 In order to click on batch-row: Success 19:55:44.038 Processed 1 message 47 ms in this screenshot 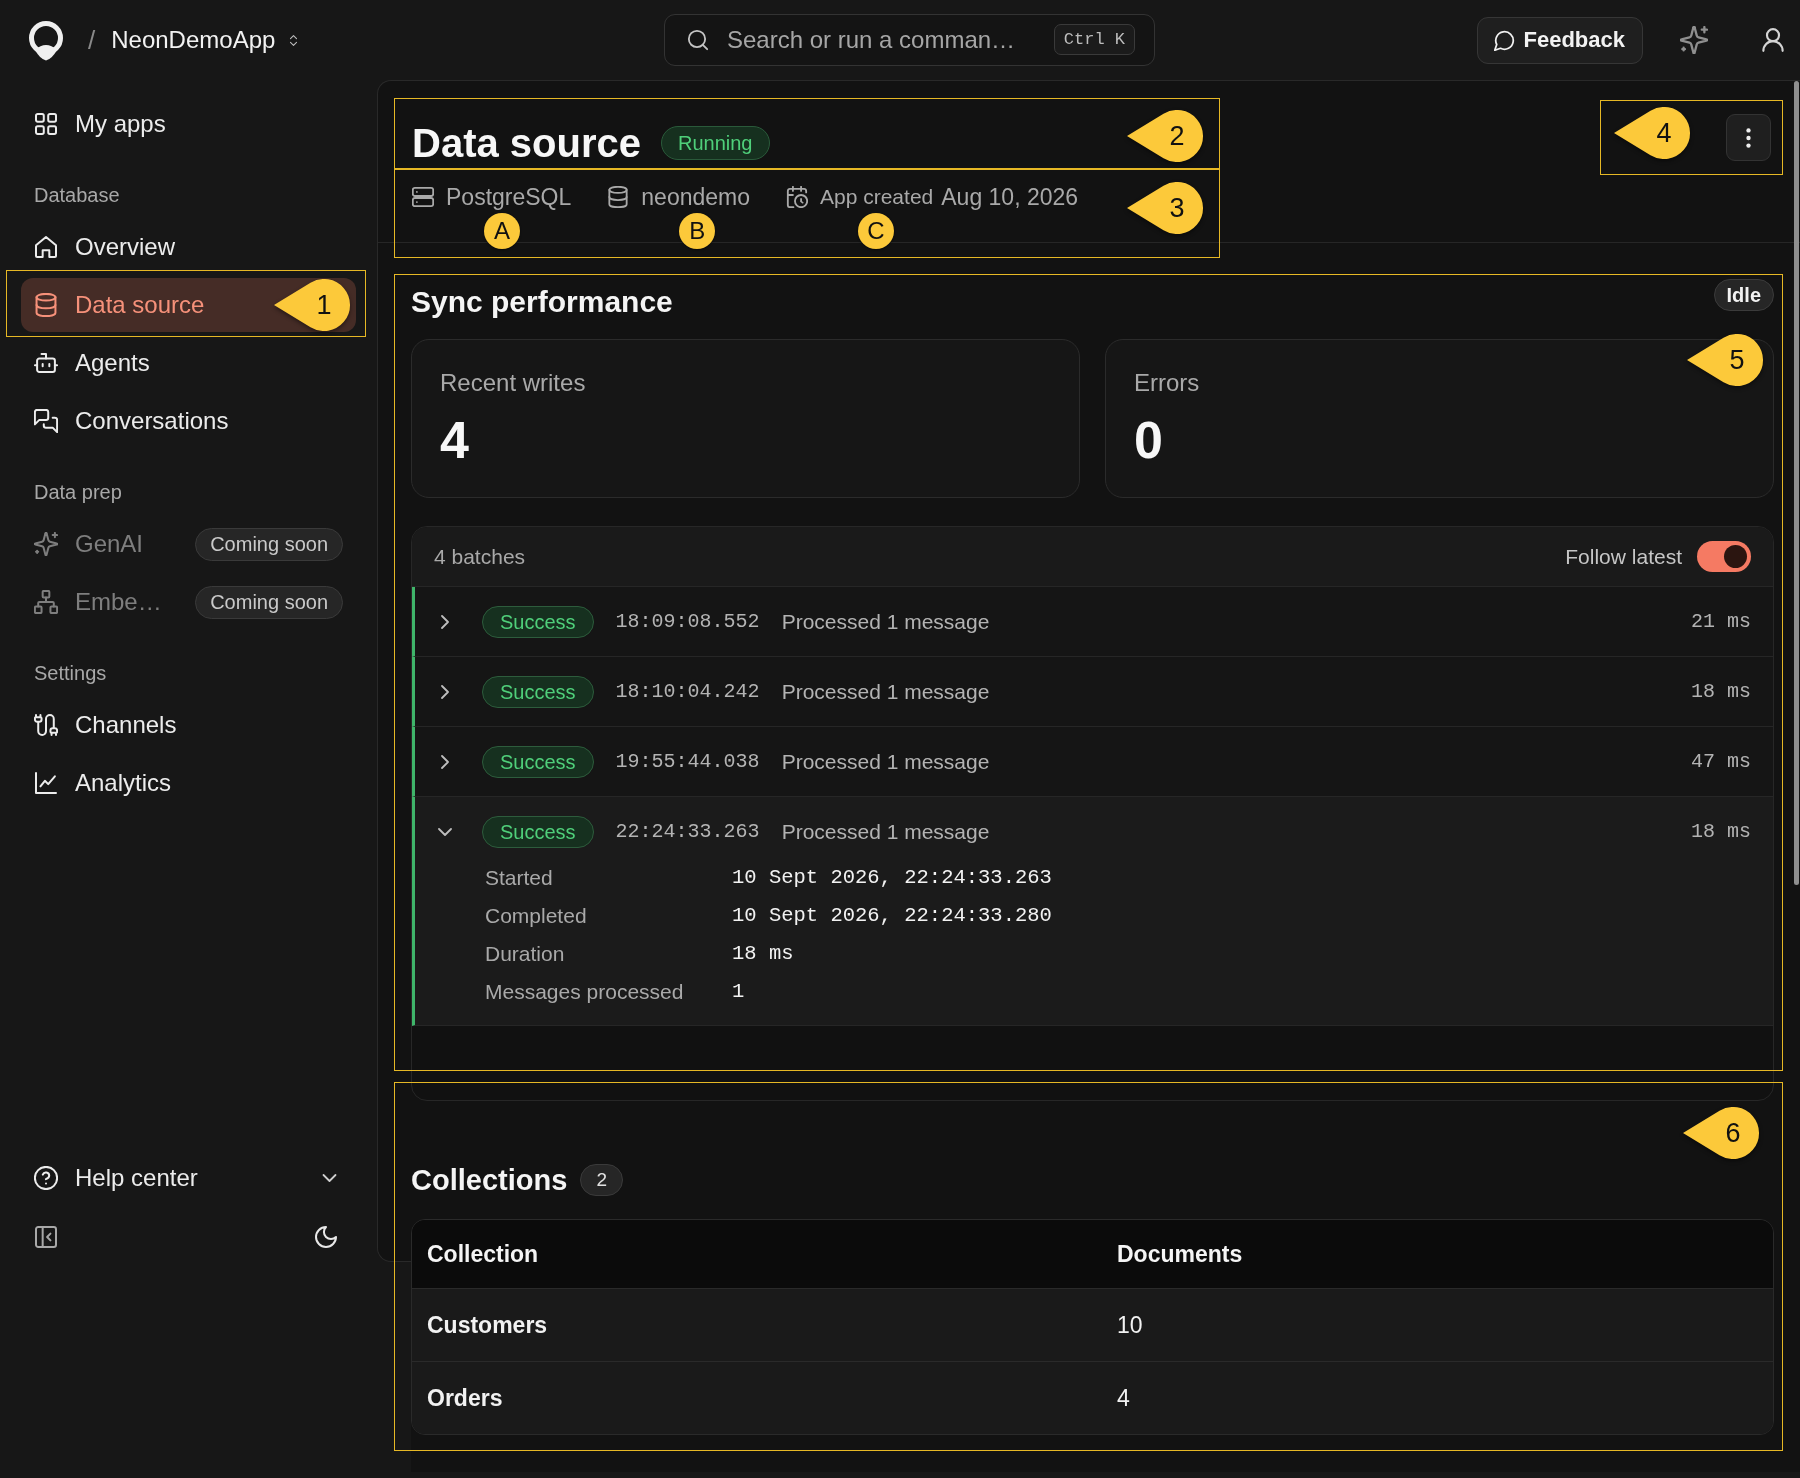, I will do `click(1092, 762)`.